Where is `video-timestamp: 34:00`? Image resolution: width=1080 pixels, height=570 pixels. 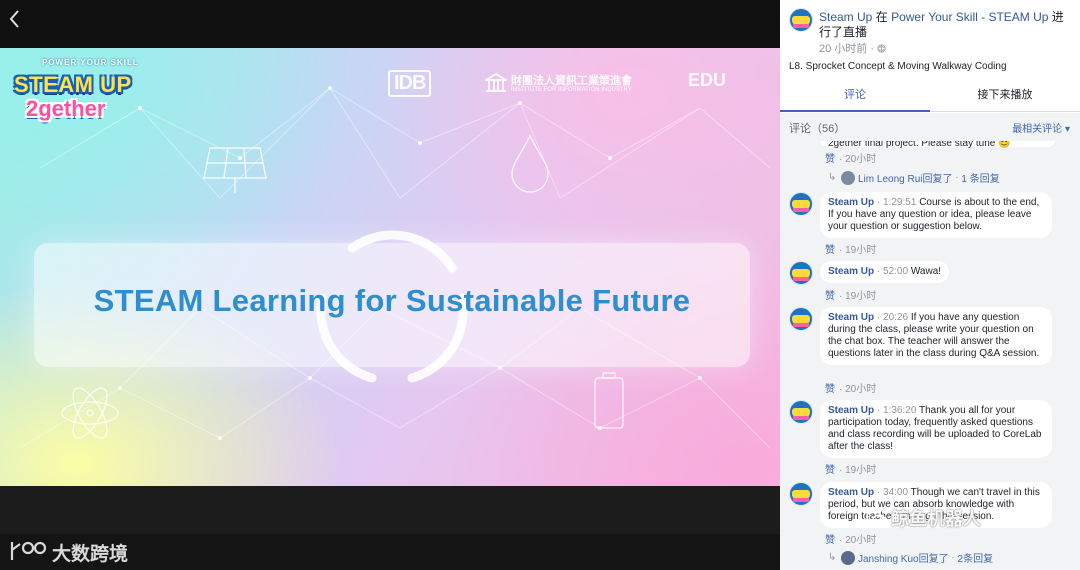 video-timestamp: 34:00 is located at coordinates (895, 492).